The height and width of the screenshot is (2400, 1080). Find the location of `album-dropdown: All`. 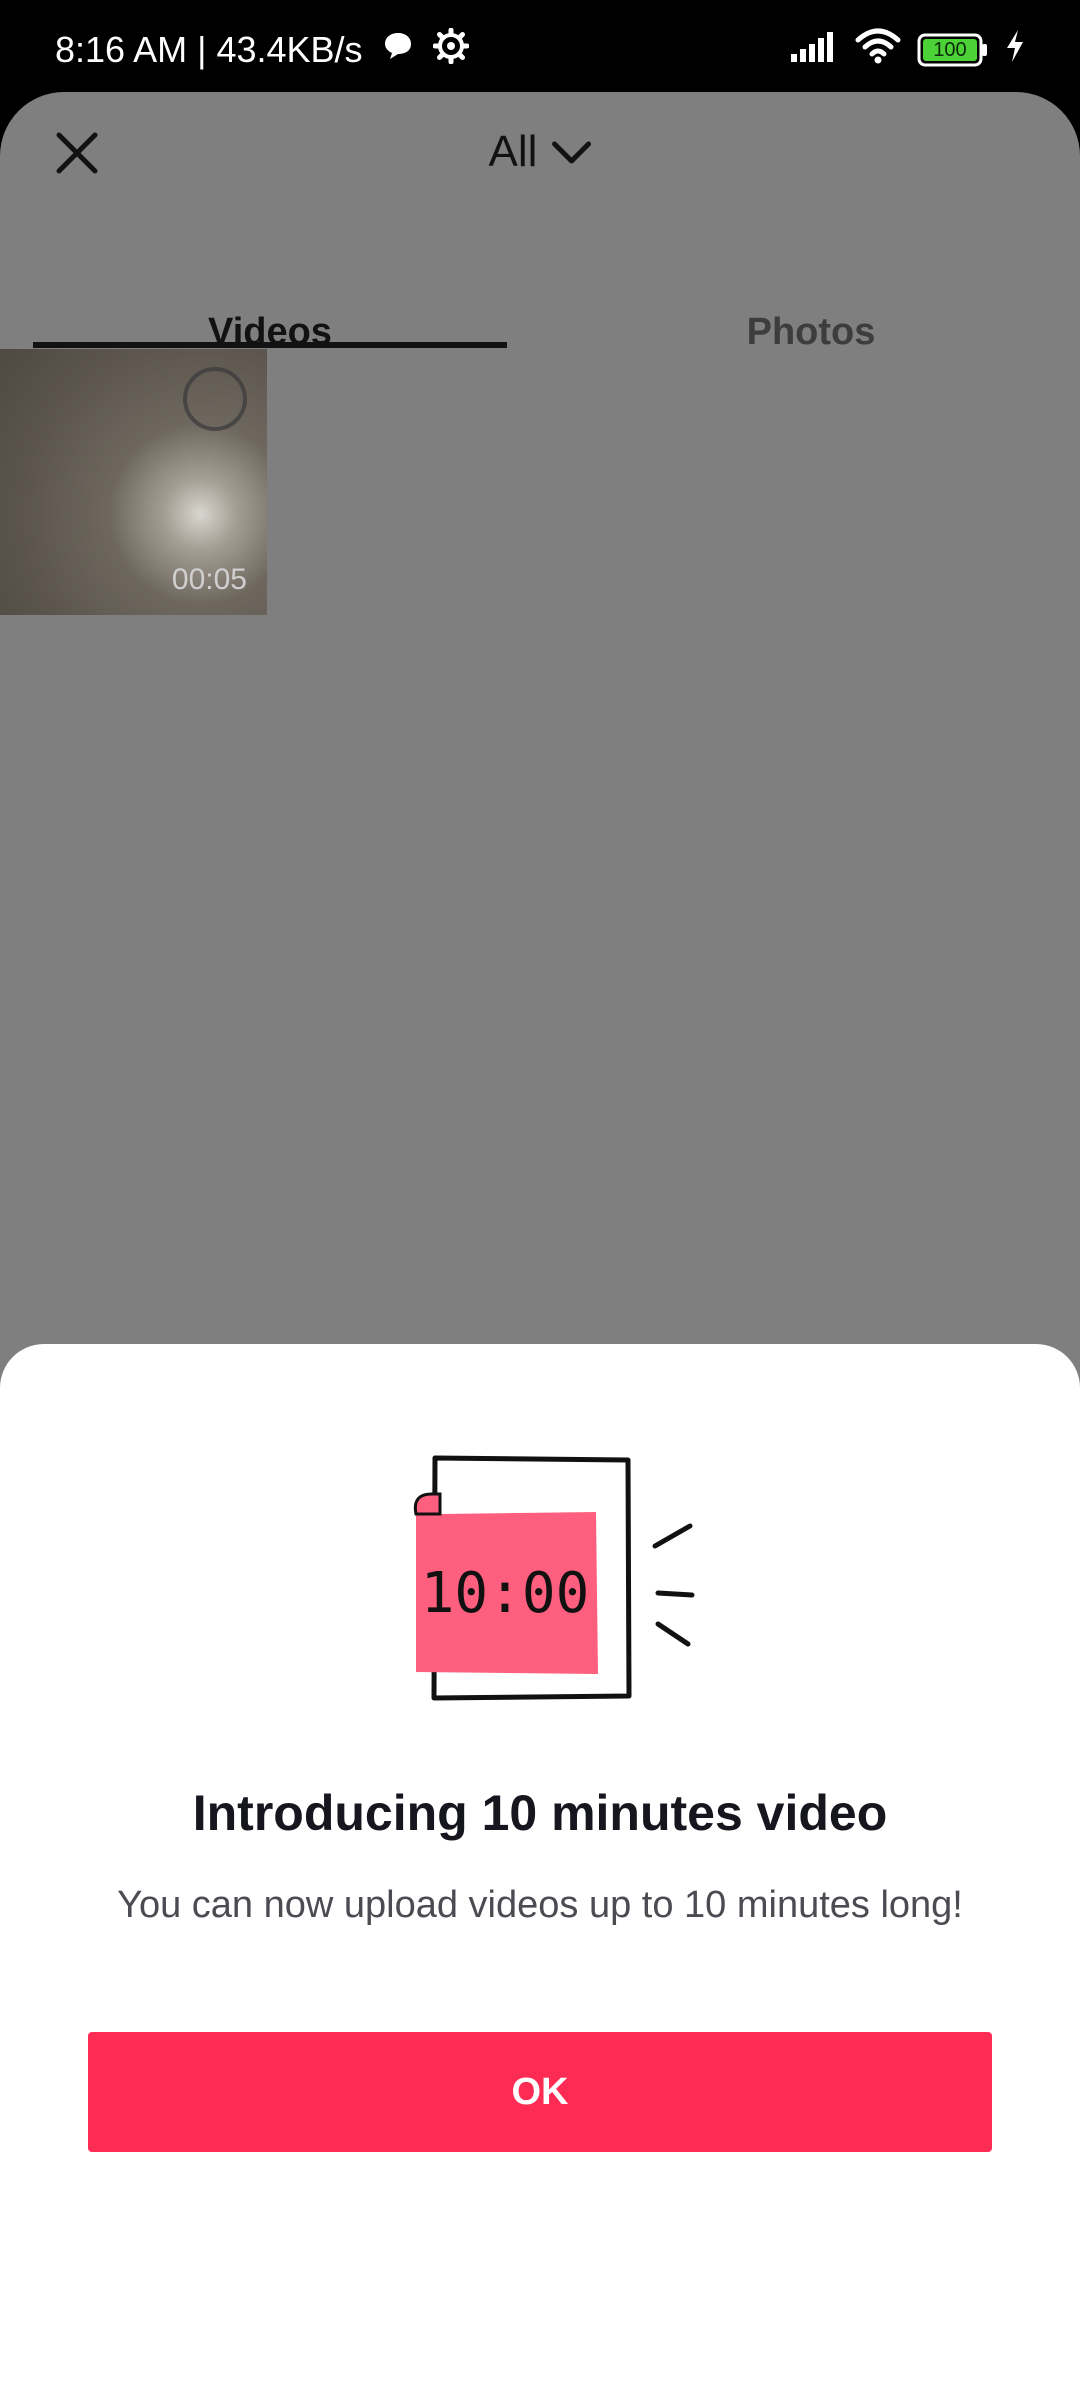

album-dropdown: All is located at coordinates (540, 152).